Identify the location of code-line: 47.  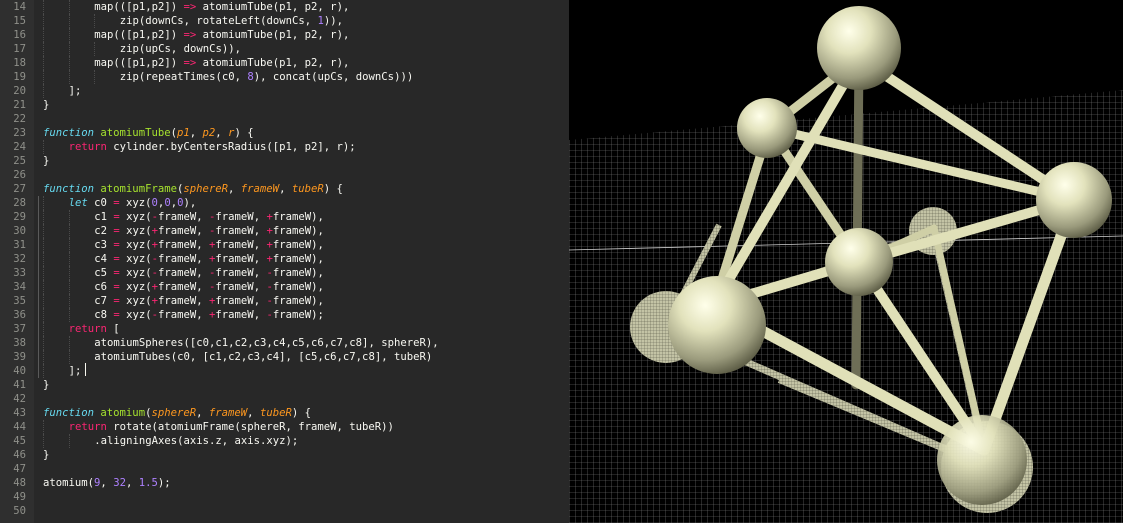
(284, 469).